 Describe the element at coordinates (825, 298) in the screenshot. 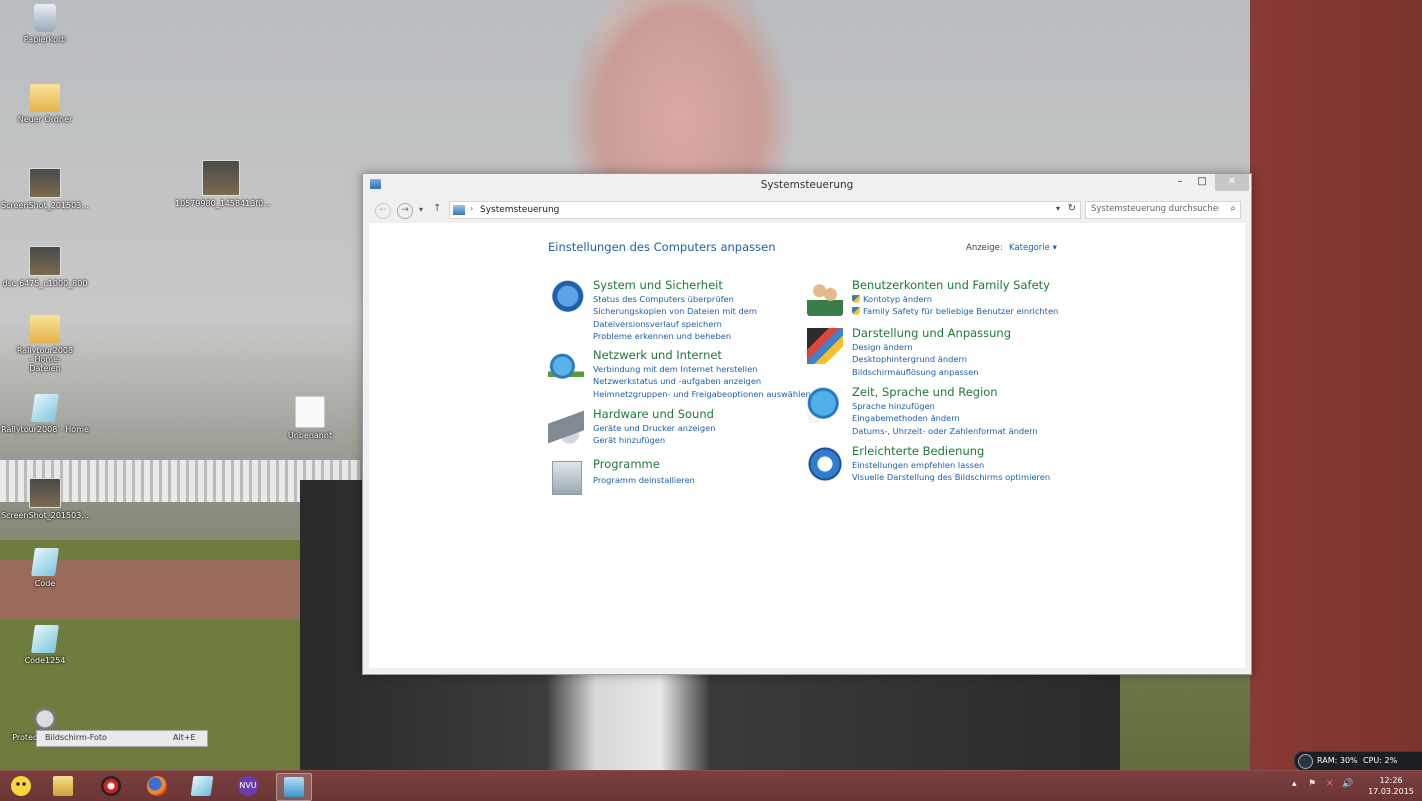

I see `users-icon` at that location.